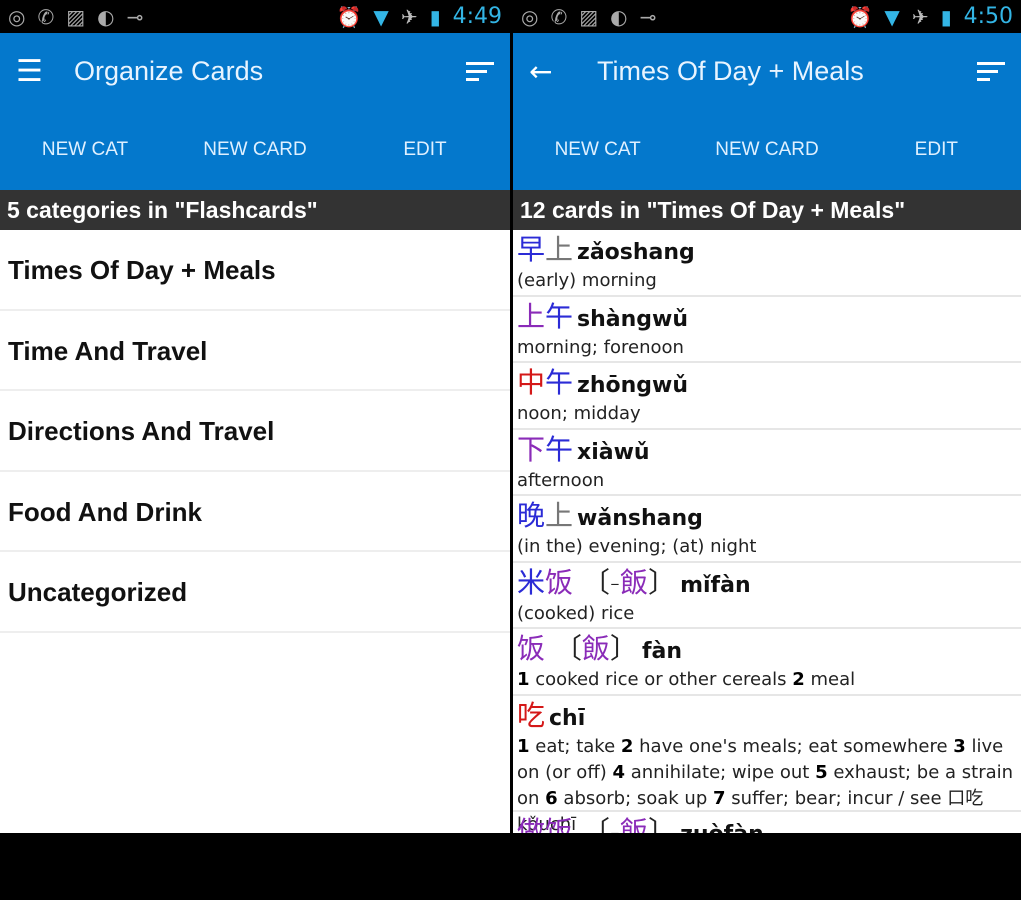  Describe the element at coordinates (477, 16) in the screenshot. I see `clock: 4:49` at that location.